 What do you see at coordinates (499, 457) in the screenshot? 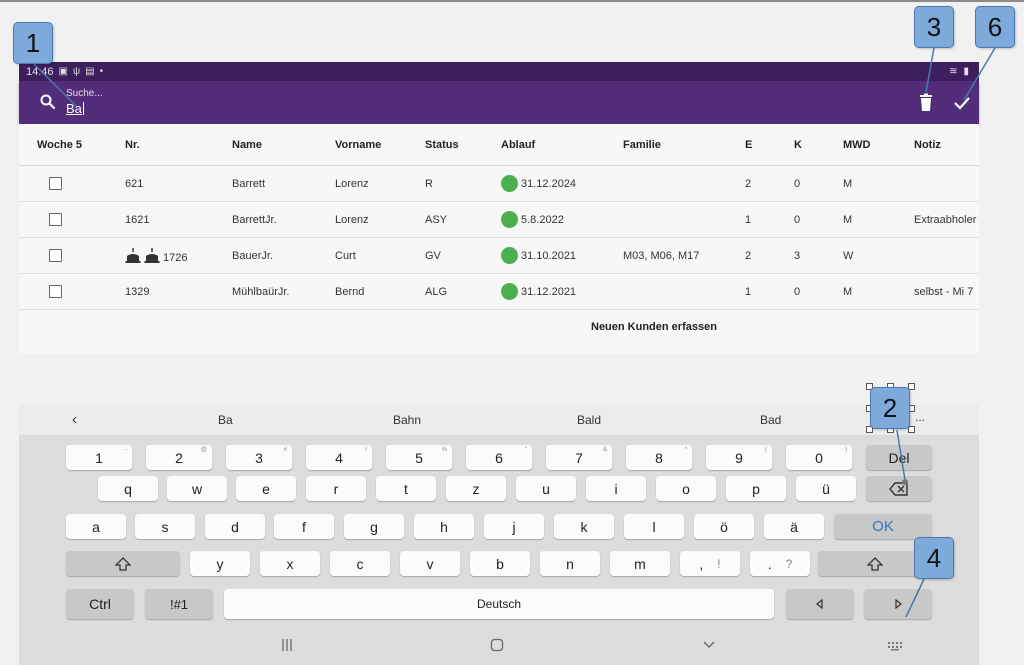
I see `key-6: 6 "` at bounding box center [499, 457].